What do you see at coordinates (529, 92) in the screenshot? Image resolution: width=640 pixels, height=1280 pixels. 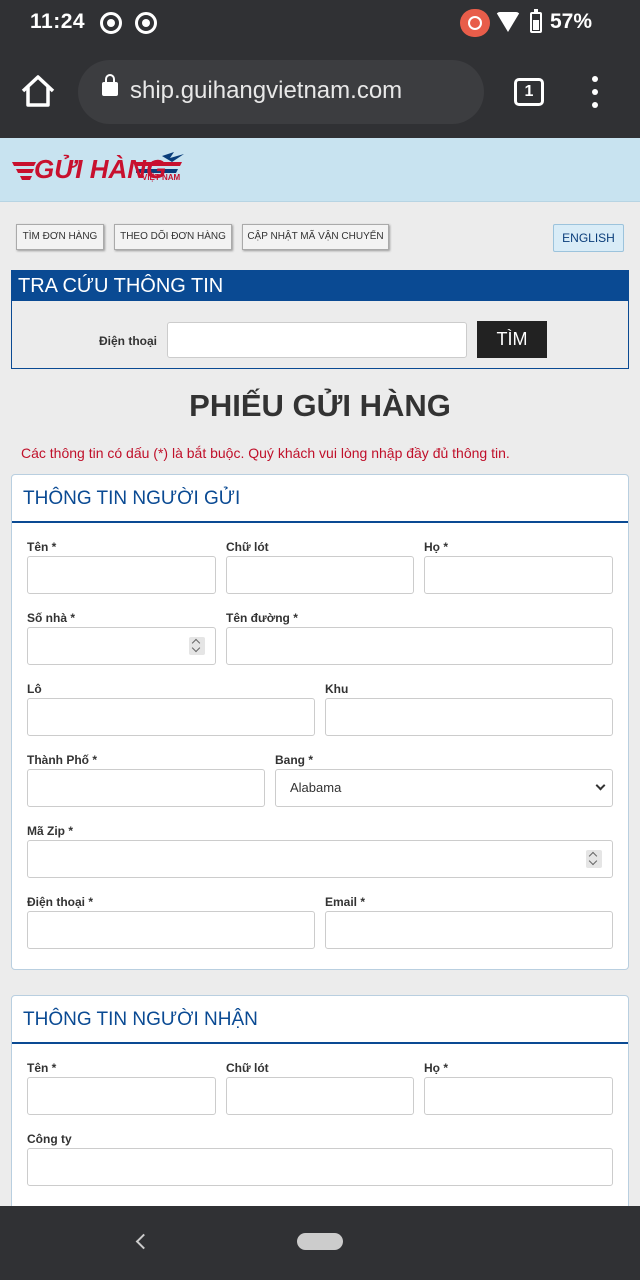 I see `tabs-button: 1` at bounding box center [529, 92].